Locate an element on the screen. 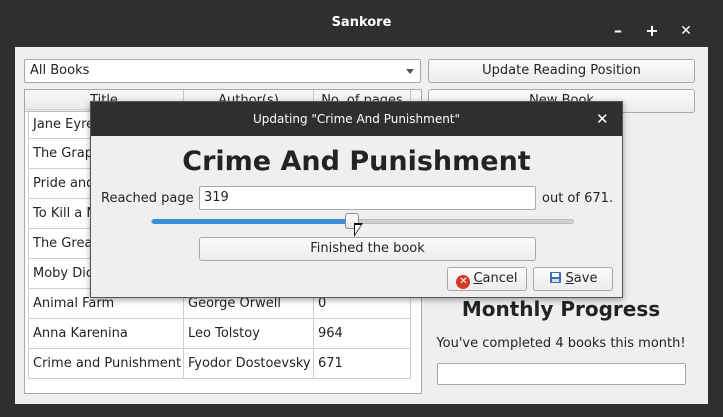 Image resolution: width=723 pixels, height=417 pixels. update-reading-position-button: Update Reading Position is located at coordinates (561, 71).